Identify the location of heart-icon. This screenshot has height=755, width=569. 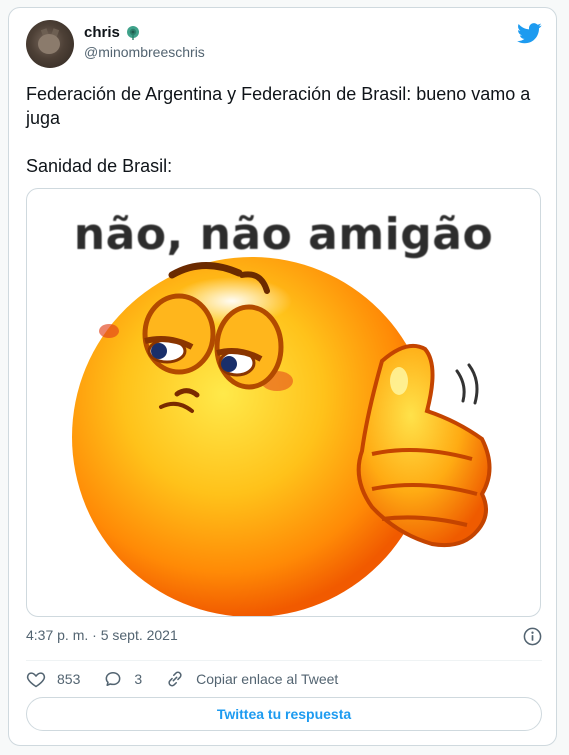
(36, 680).